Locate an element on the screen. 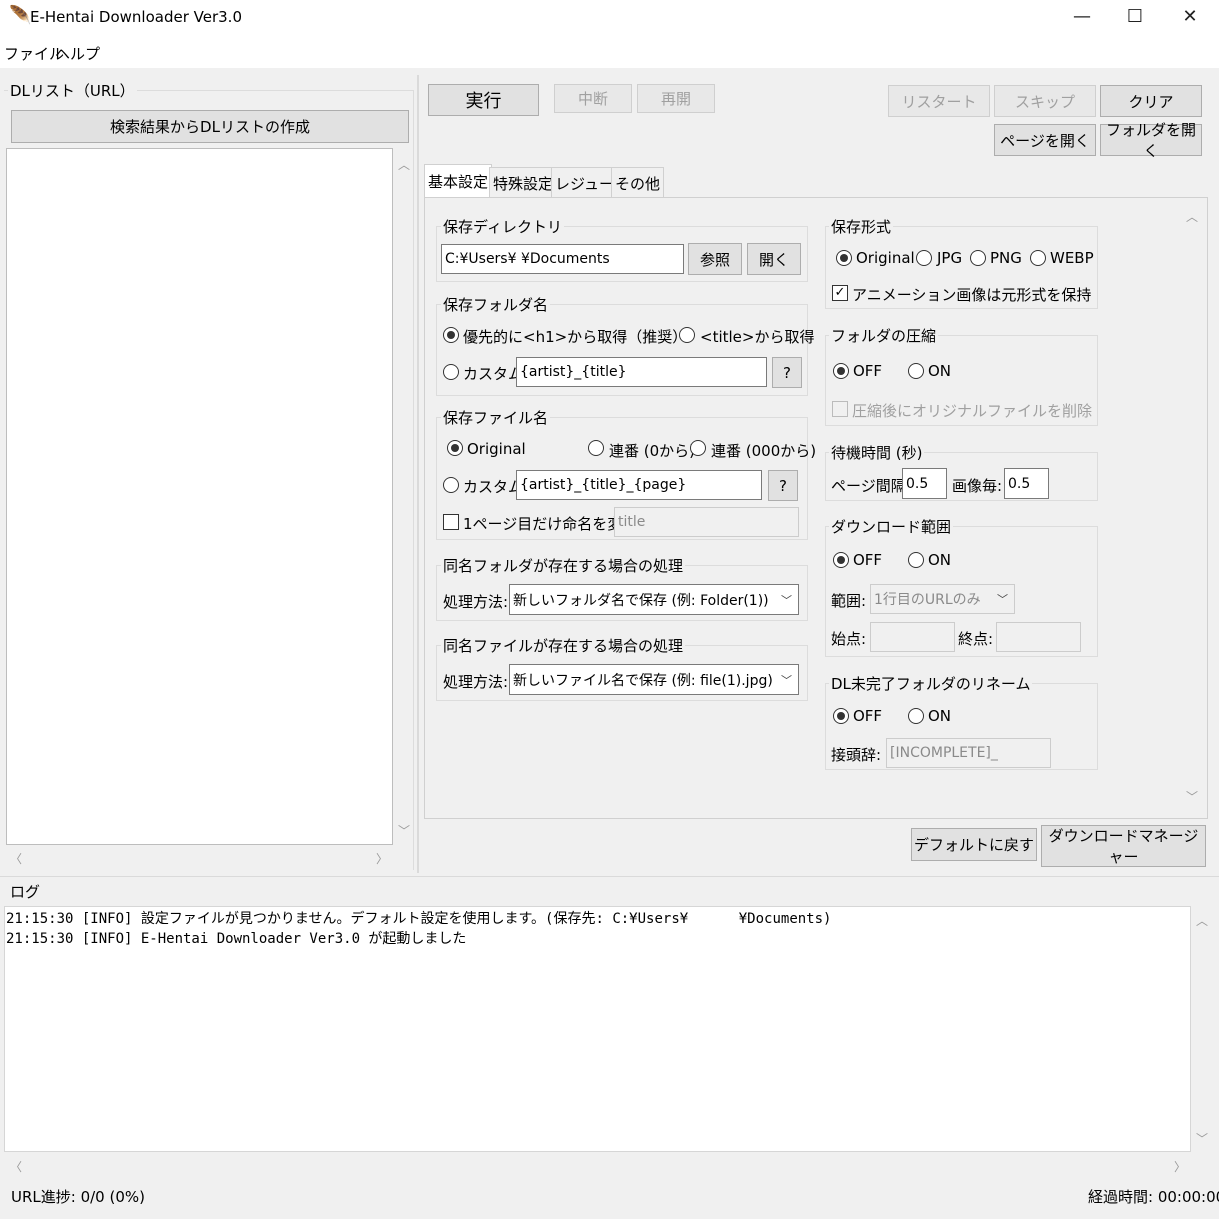  first-page-label: 1ページ目だけ命名を変更 is located at coordinates (550, 524).